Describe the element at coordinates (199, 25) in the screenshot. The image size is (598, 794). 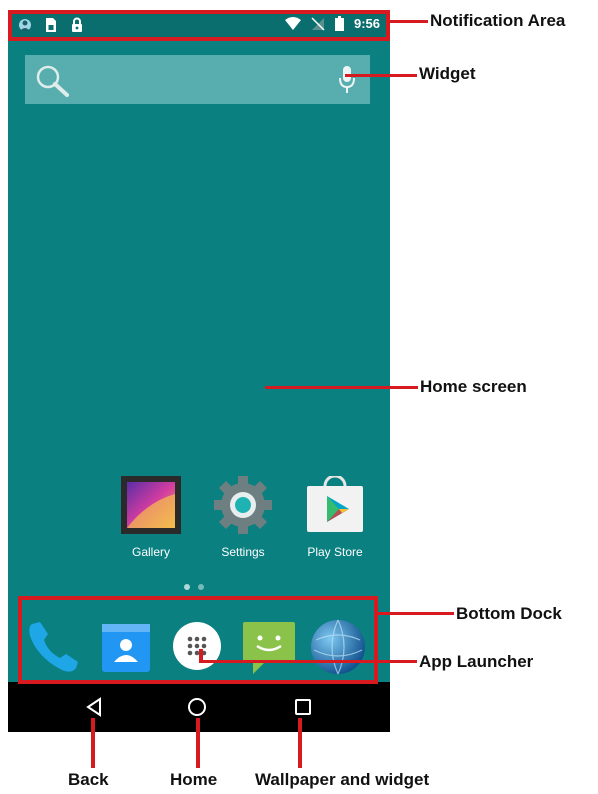
I see `notification-area-highlight` at that location.